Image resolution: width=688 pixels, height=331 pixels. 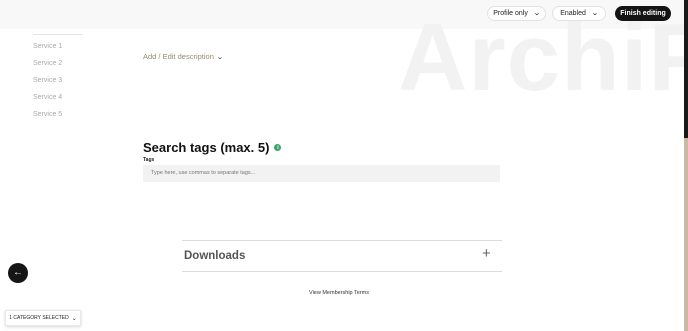 I want to click on category-selected-dropdown: 1 CATEGORY SELECTED ⌄, so click(x=43, y=318).